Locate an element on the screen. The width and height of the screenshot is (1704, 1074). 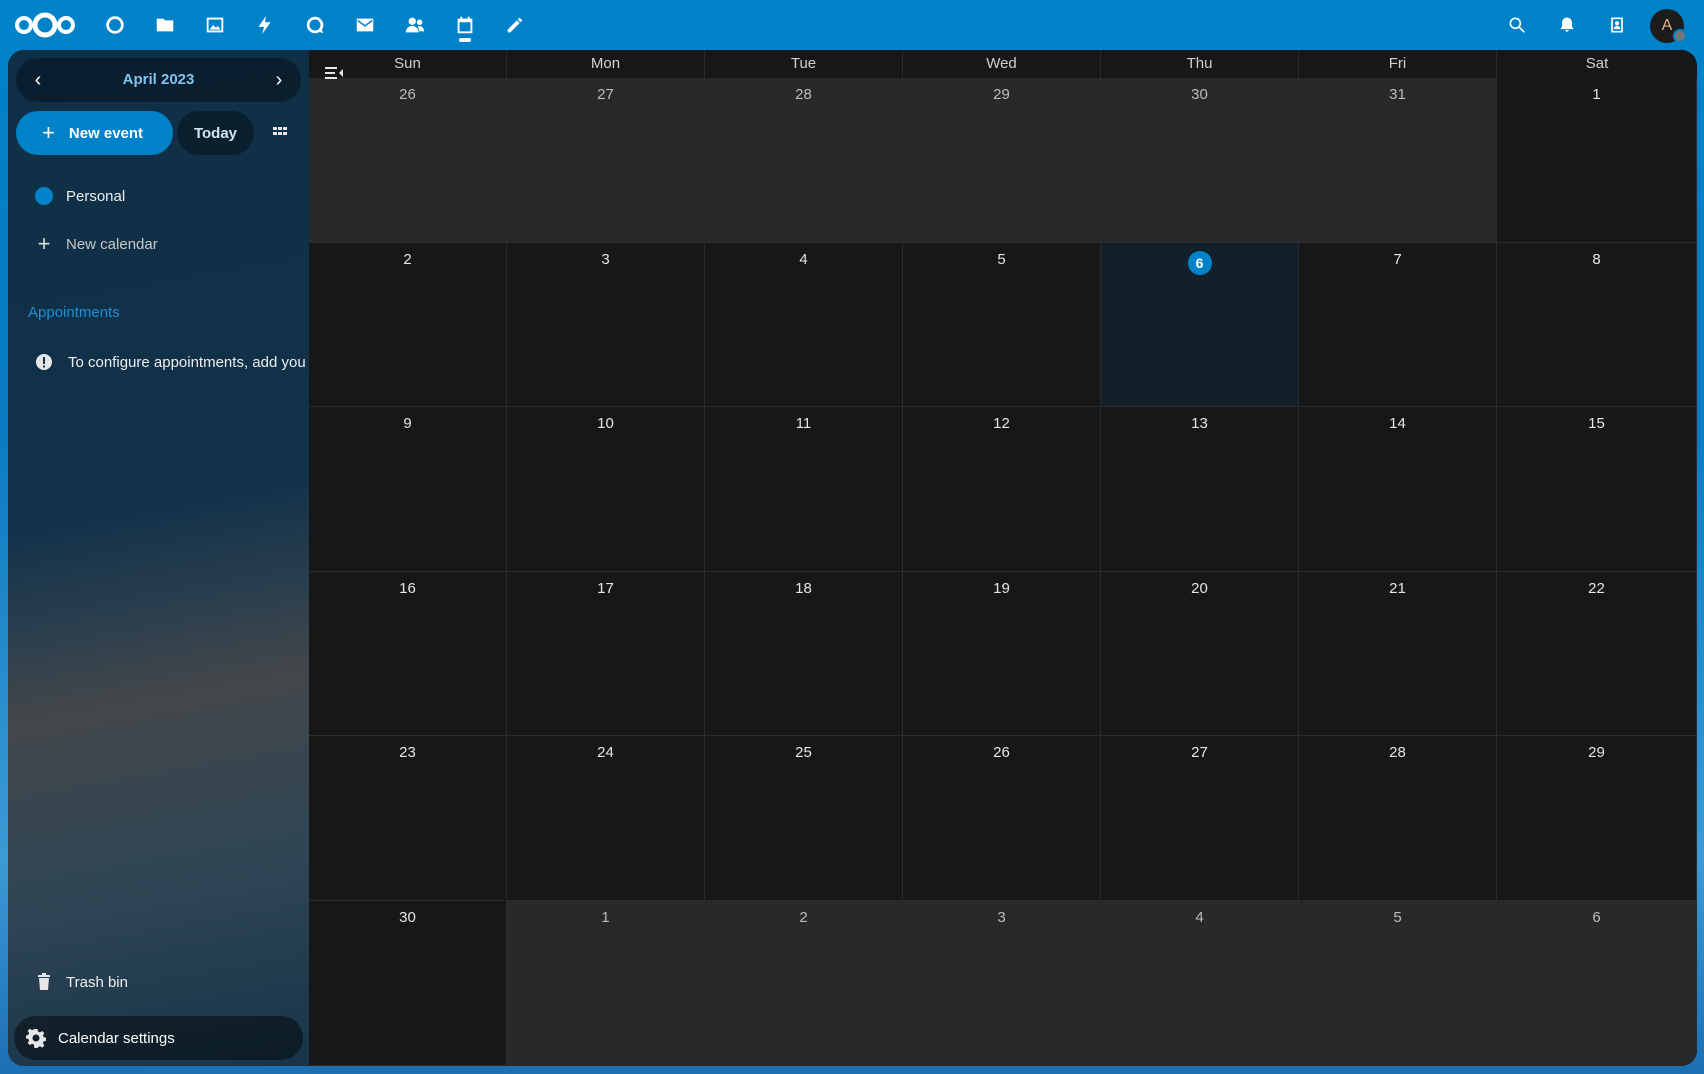
day-cell: 12 is located at coordinates (1002, 489).